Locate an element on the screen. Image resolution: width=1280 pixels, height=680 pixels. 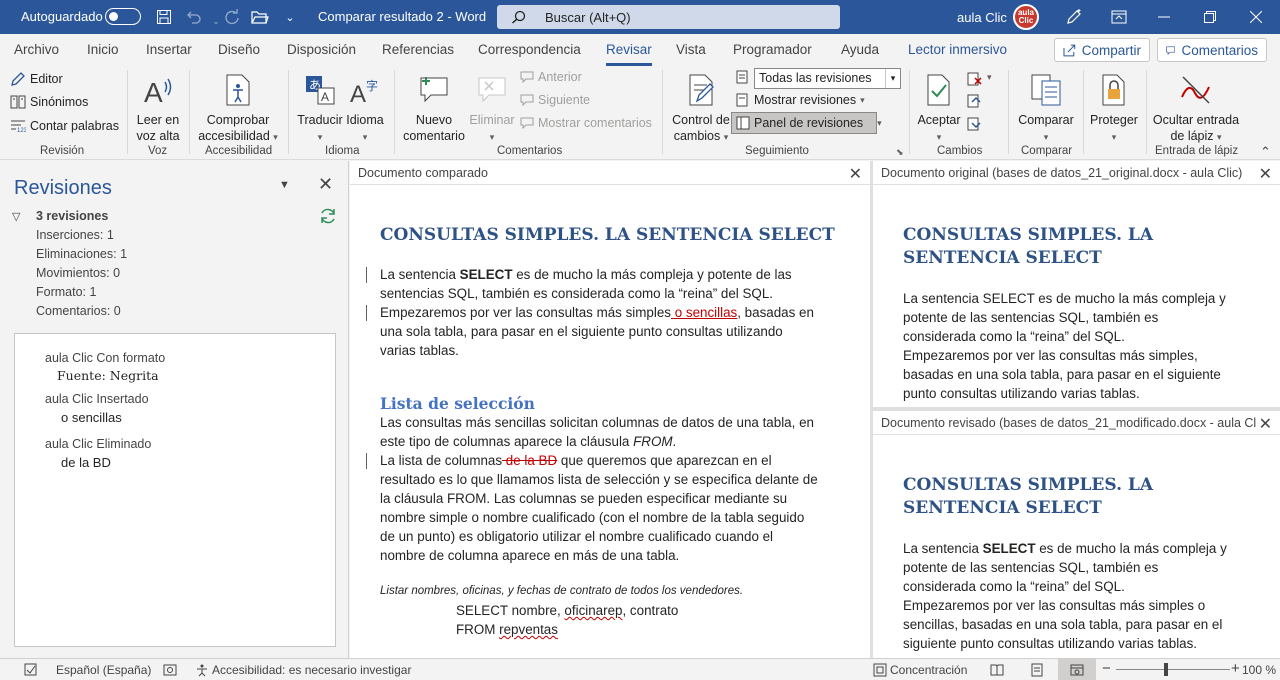
stat-comments: Comentarios: 0 is located at coordinates (78, 311).